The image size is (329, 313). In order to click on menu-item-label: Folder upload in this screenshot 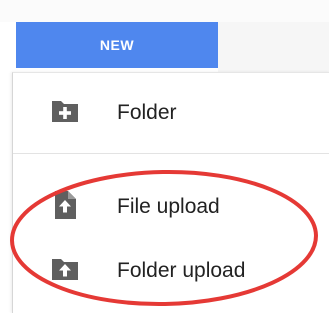, I will do `click(181, 270)`.